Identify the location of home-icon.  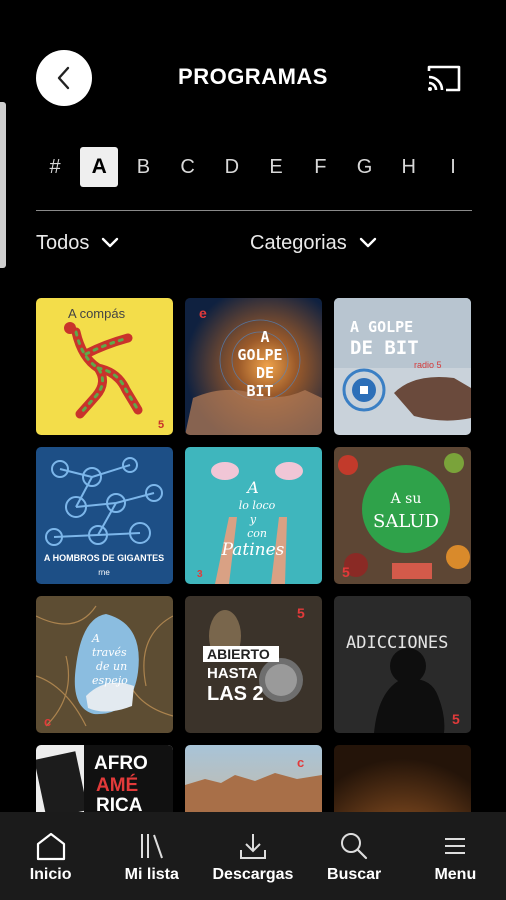
(50, 846).